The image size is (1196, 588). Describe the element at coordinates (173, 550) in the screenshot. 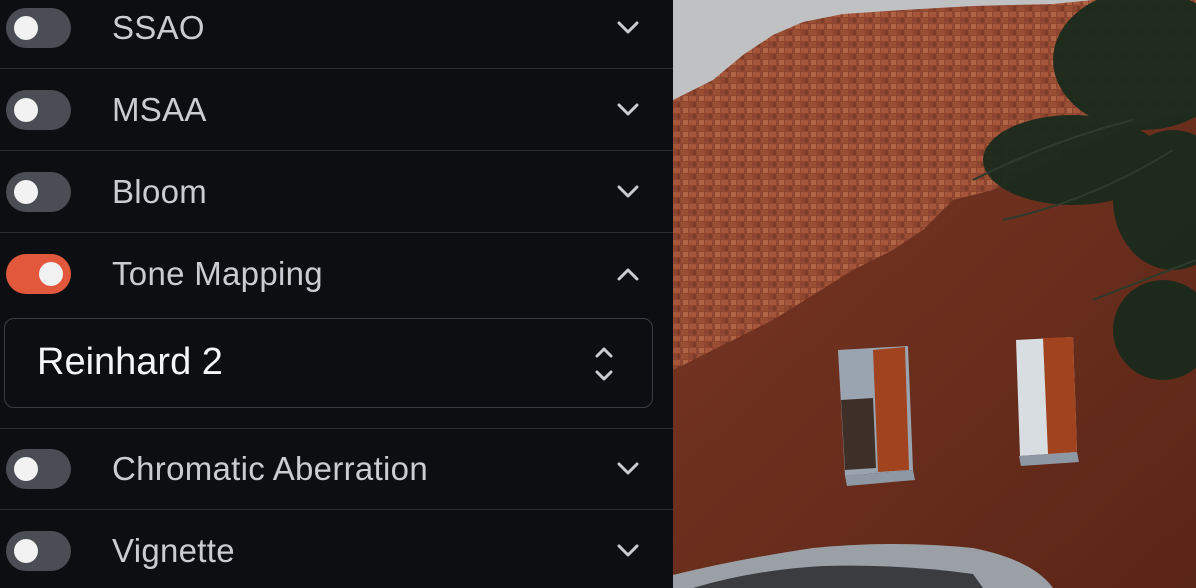

I see `vignette-label: Vignette` at that location.